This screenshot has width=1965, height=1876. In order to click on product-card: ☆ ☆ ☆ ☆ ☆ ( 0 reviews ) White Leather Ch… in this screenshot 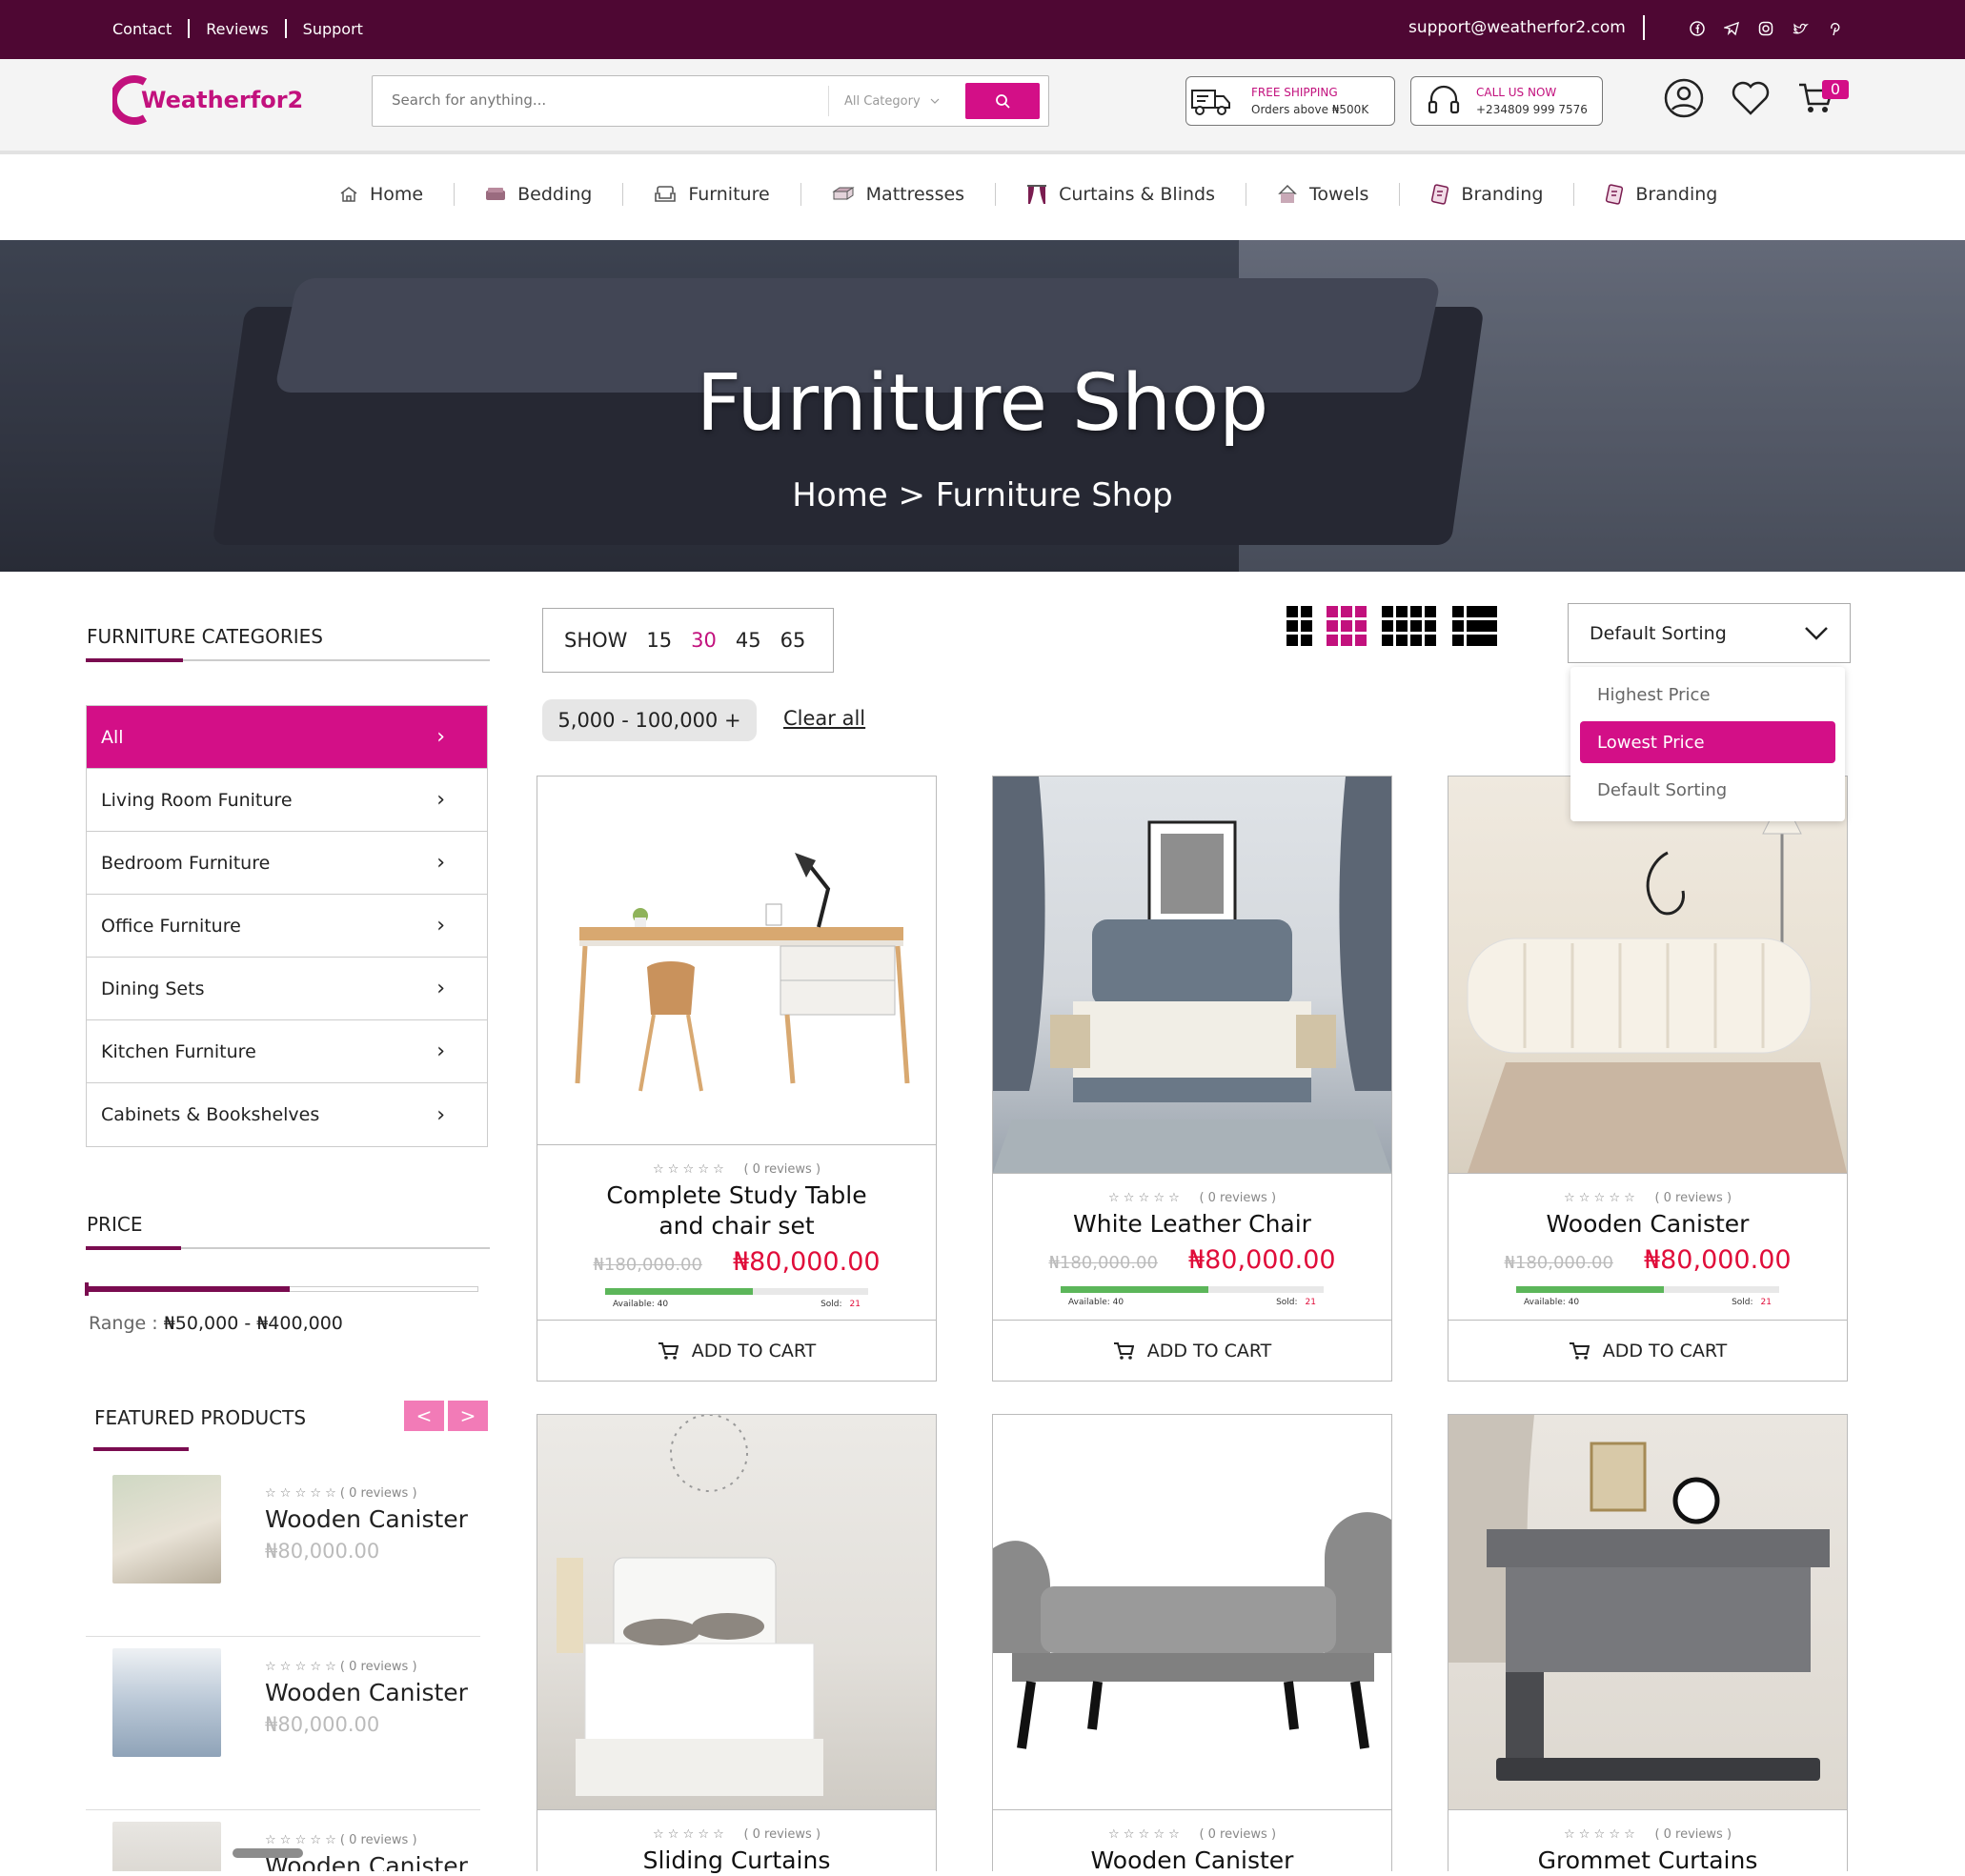, I will do `click(1192, 1079)`.